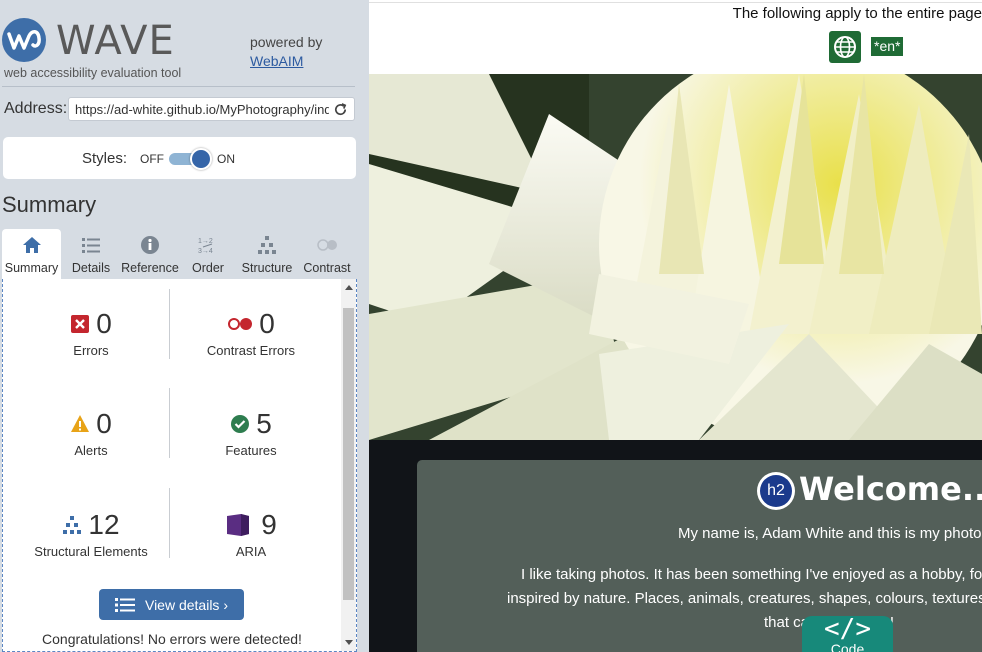 The height and width of the screenshot is (652, 982). Describe the element at coordinates (340, 109) in the screenshot. I see `reload-icon` at that location.